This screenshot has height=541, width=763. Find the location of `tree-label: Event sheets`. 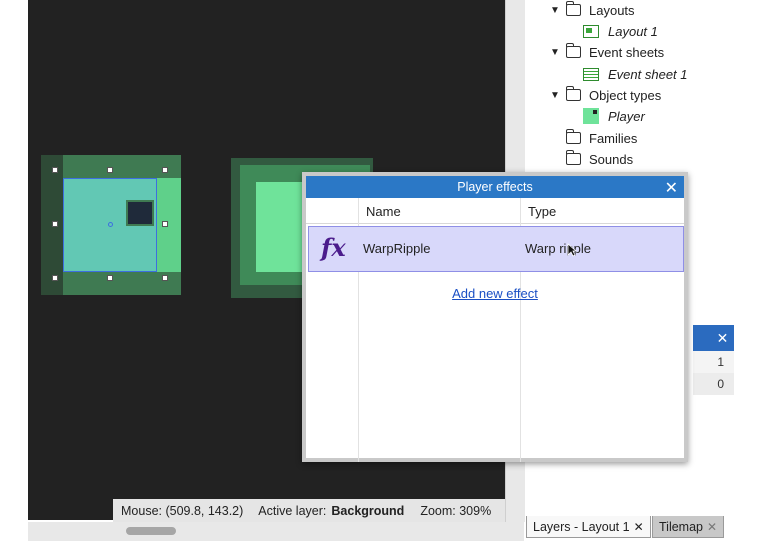

tree-label: Event sheets is located at coordinates (627, 52).